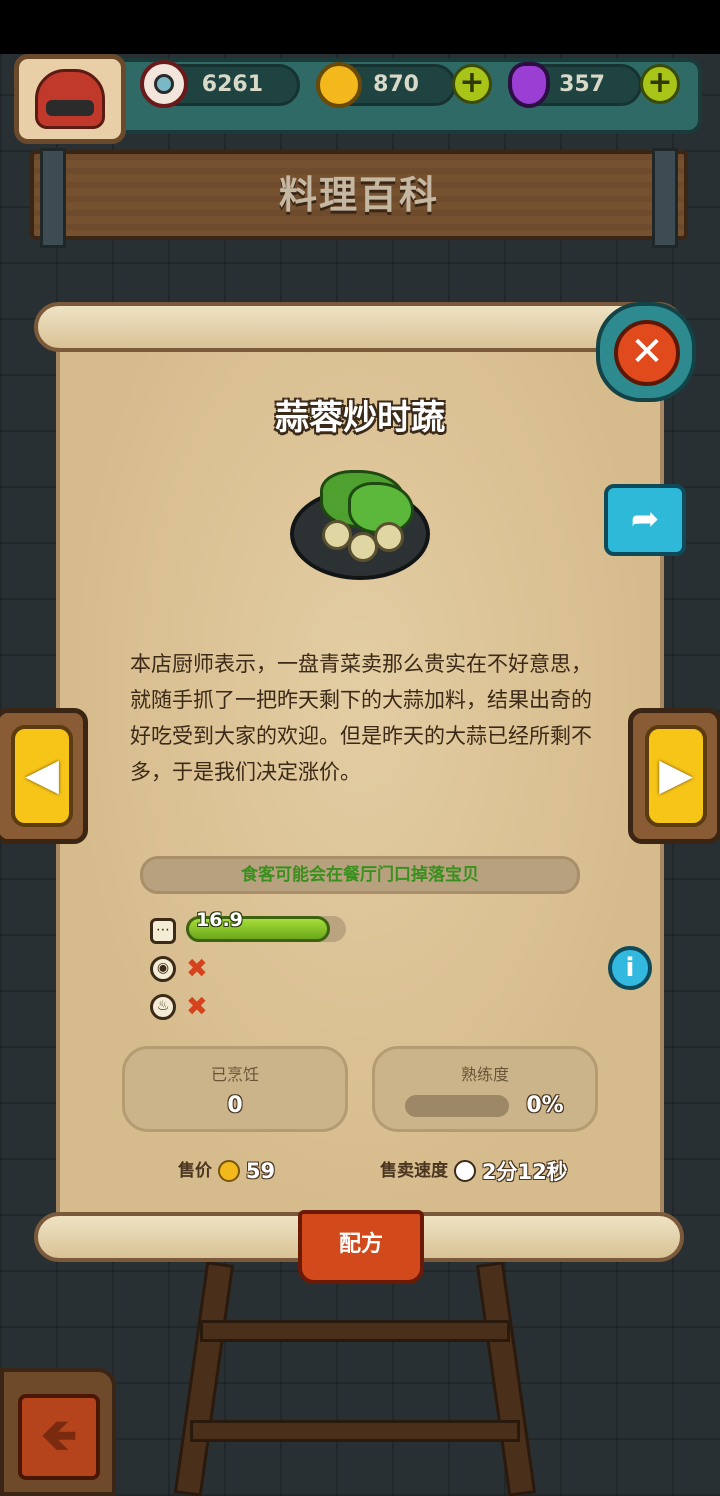  Describe the element at coordinates (389, 537) in the screenshot. I see `vegetable-stem` at that location.